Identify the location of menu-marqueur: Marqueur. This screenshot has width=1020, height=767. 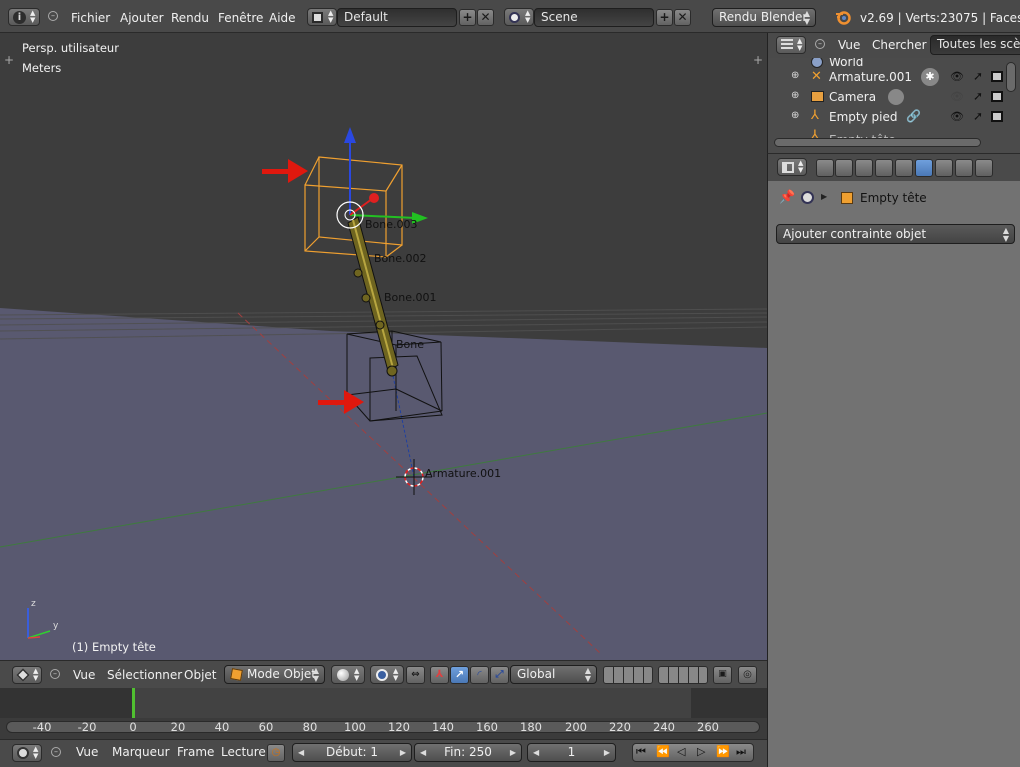
(141, 752).